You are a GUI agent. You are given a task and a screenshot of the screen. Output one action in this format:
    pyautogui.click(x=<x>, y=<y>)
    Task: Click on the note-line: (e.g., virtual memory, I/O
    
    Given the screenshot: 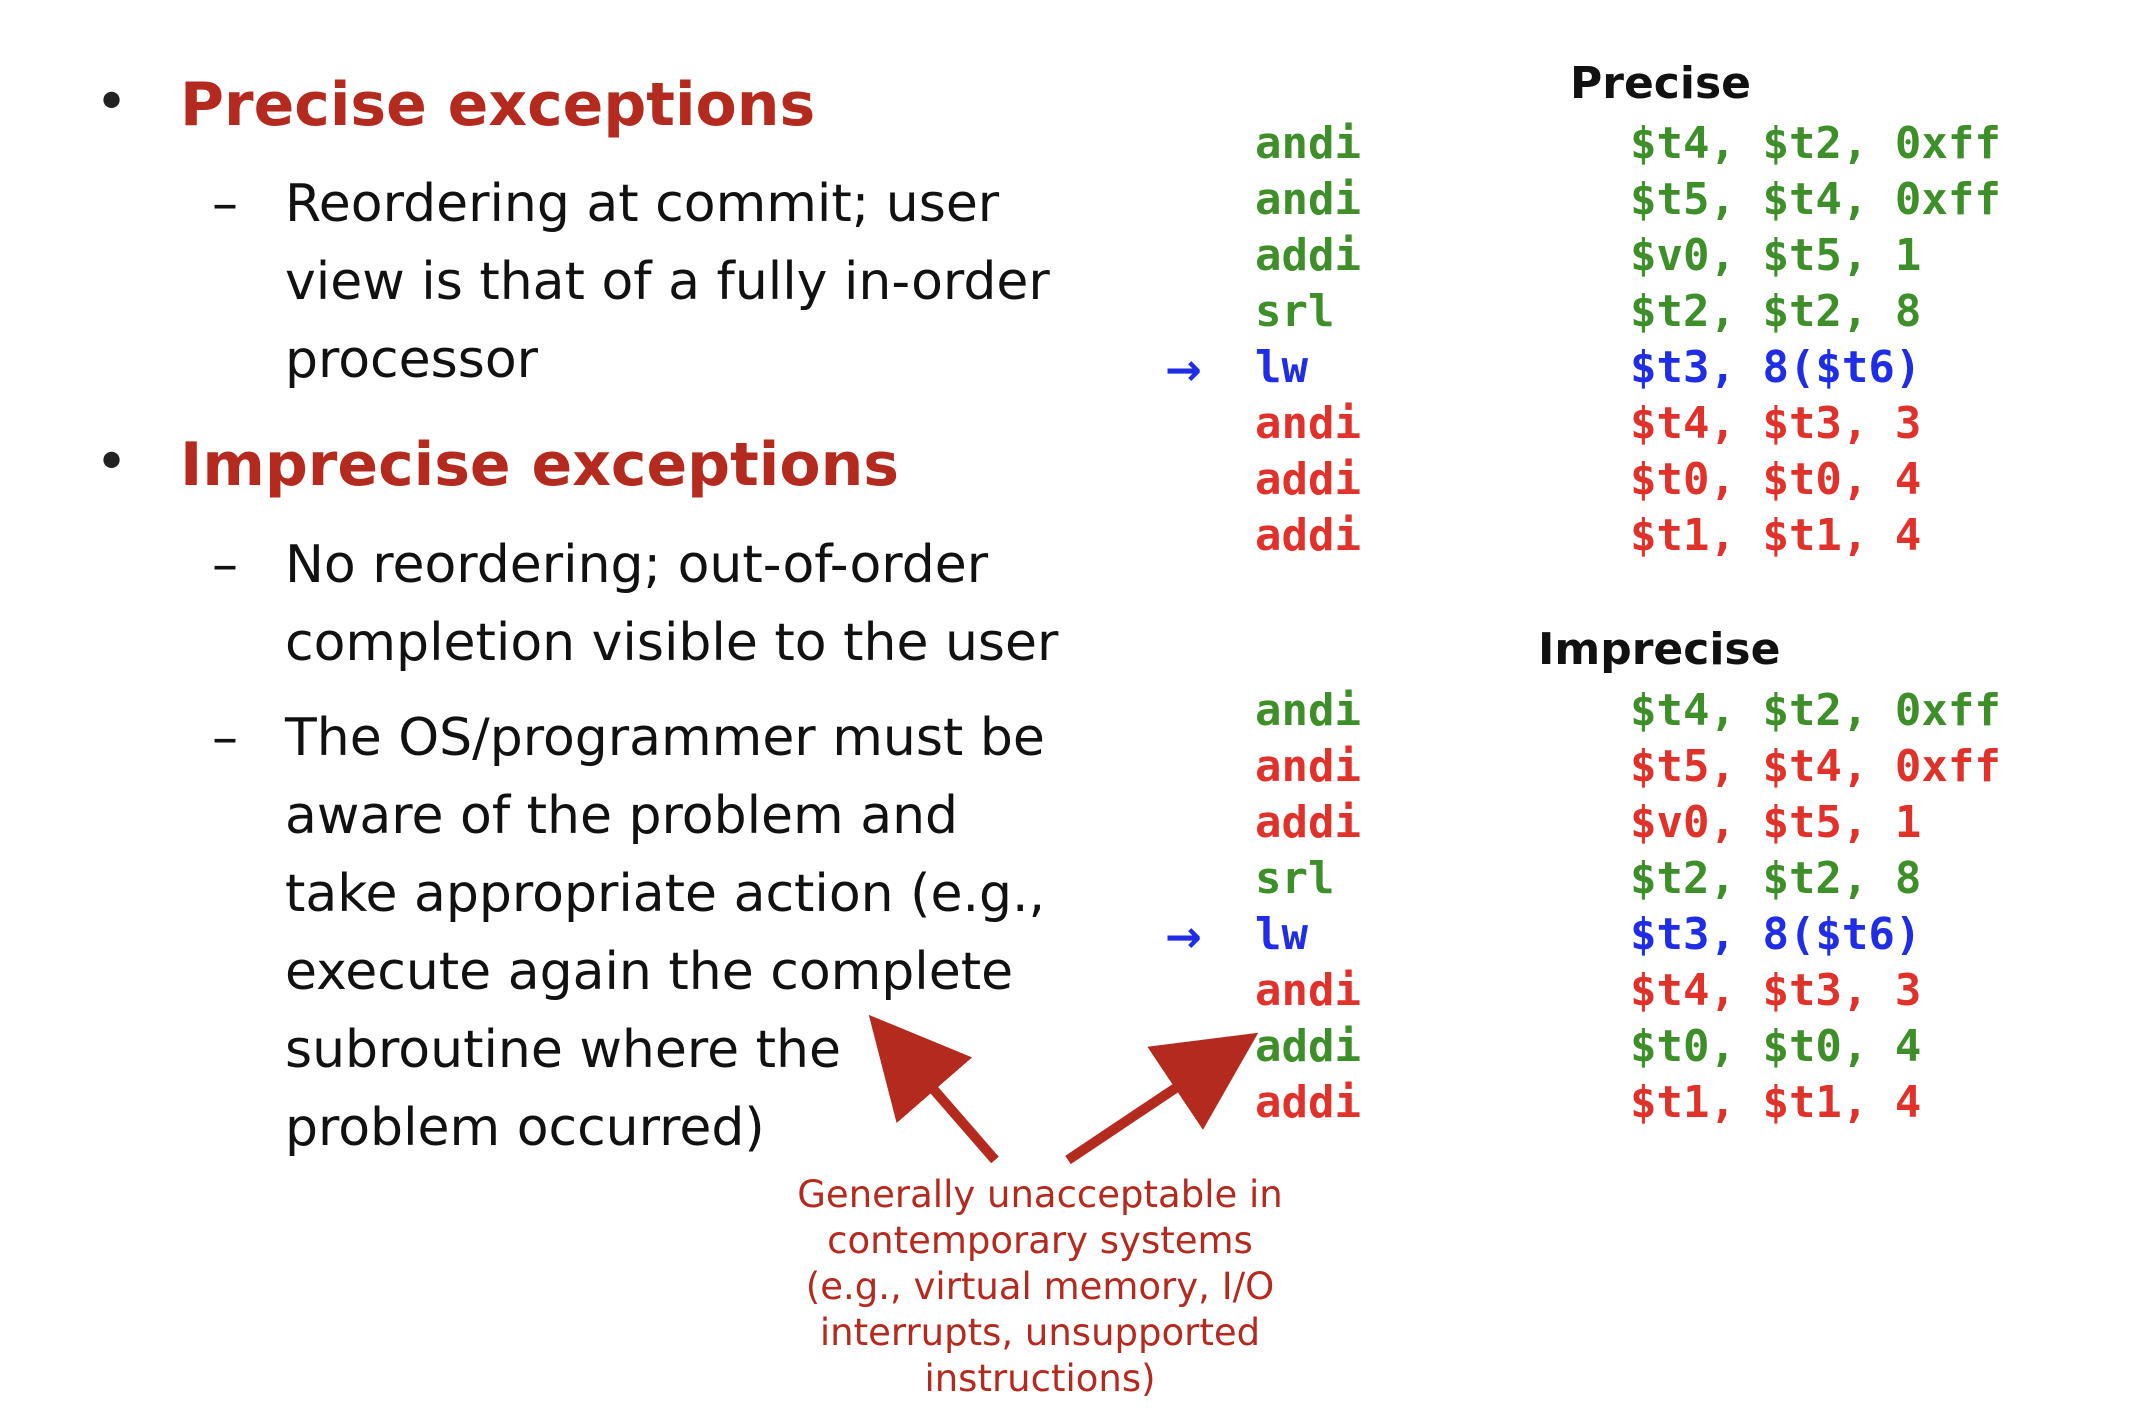 What is the action you would take?
    pyautogui.click(x=1040, y=1286)
    